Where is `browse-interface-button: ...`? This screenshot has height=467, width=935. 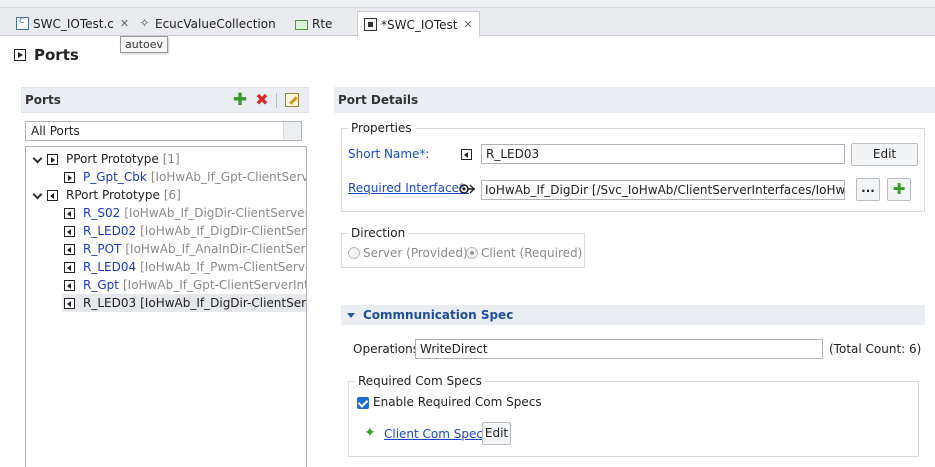 browse-interface-button: ... is located at coordinates (868, 189).